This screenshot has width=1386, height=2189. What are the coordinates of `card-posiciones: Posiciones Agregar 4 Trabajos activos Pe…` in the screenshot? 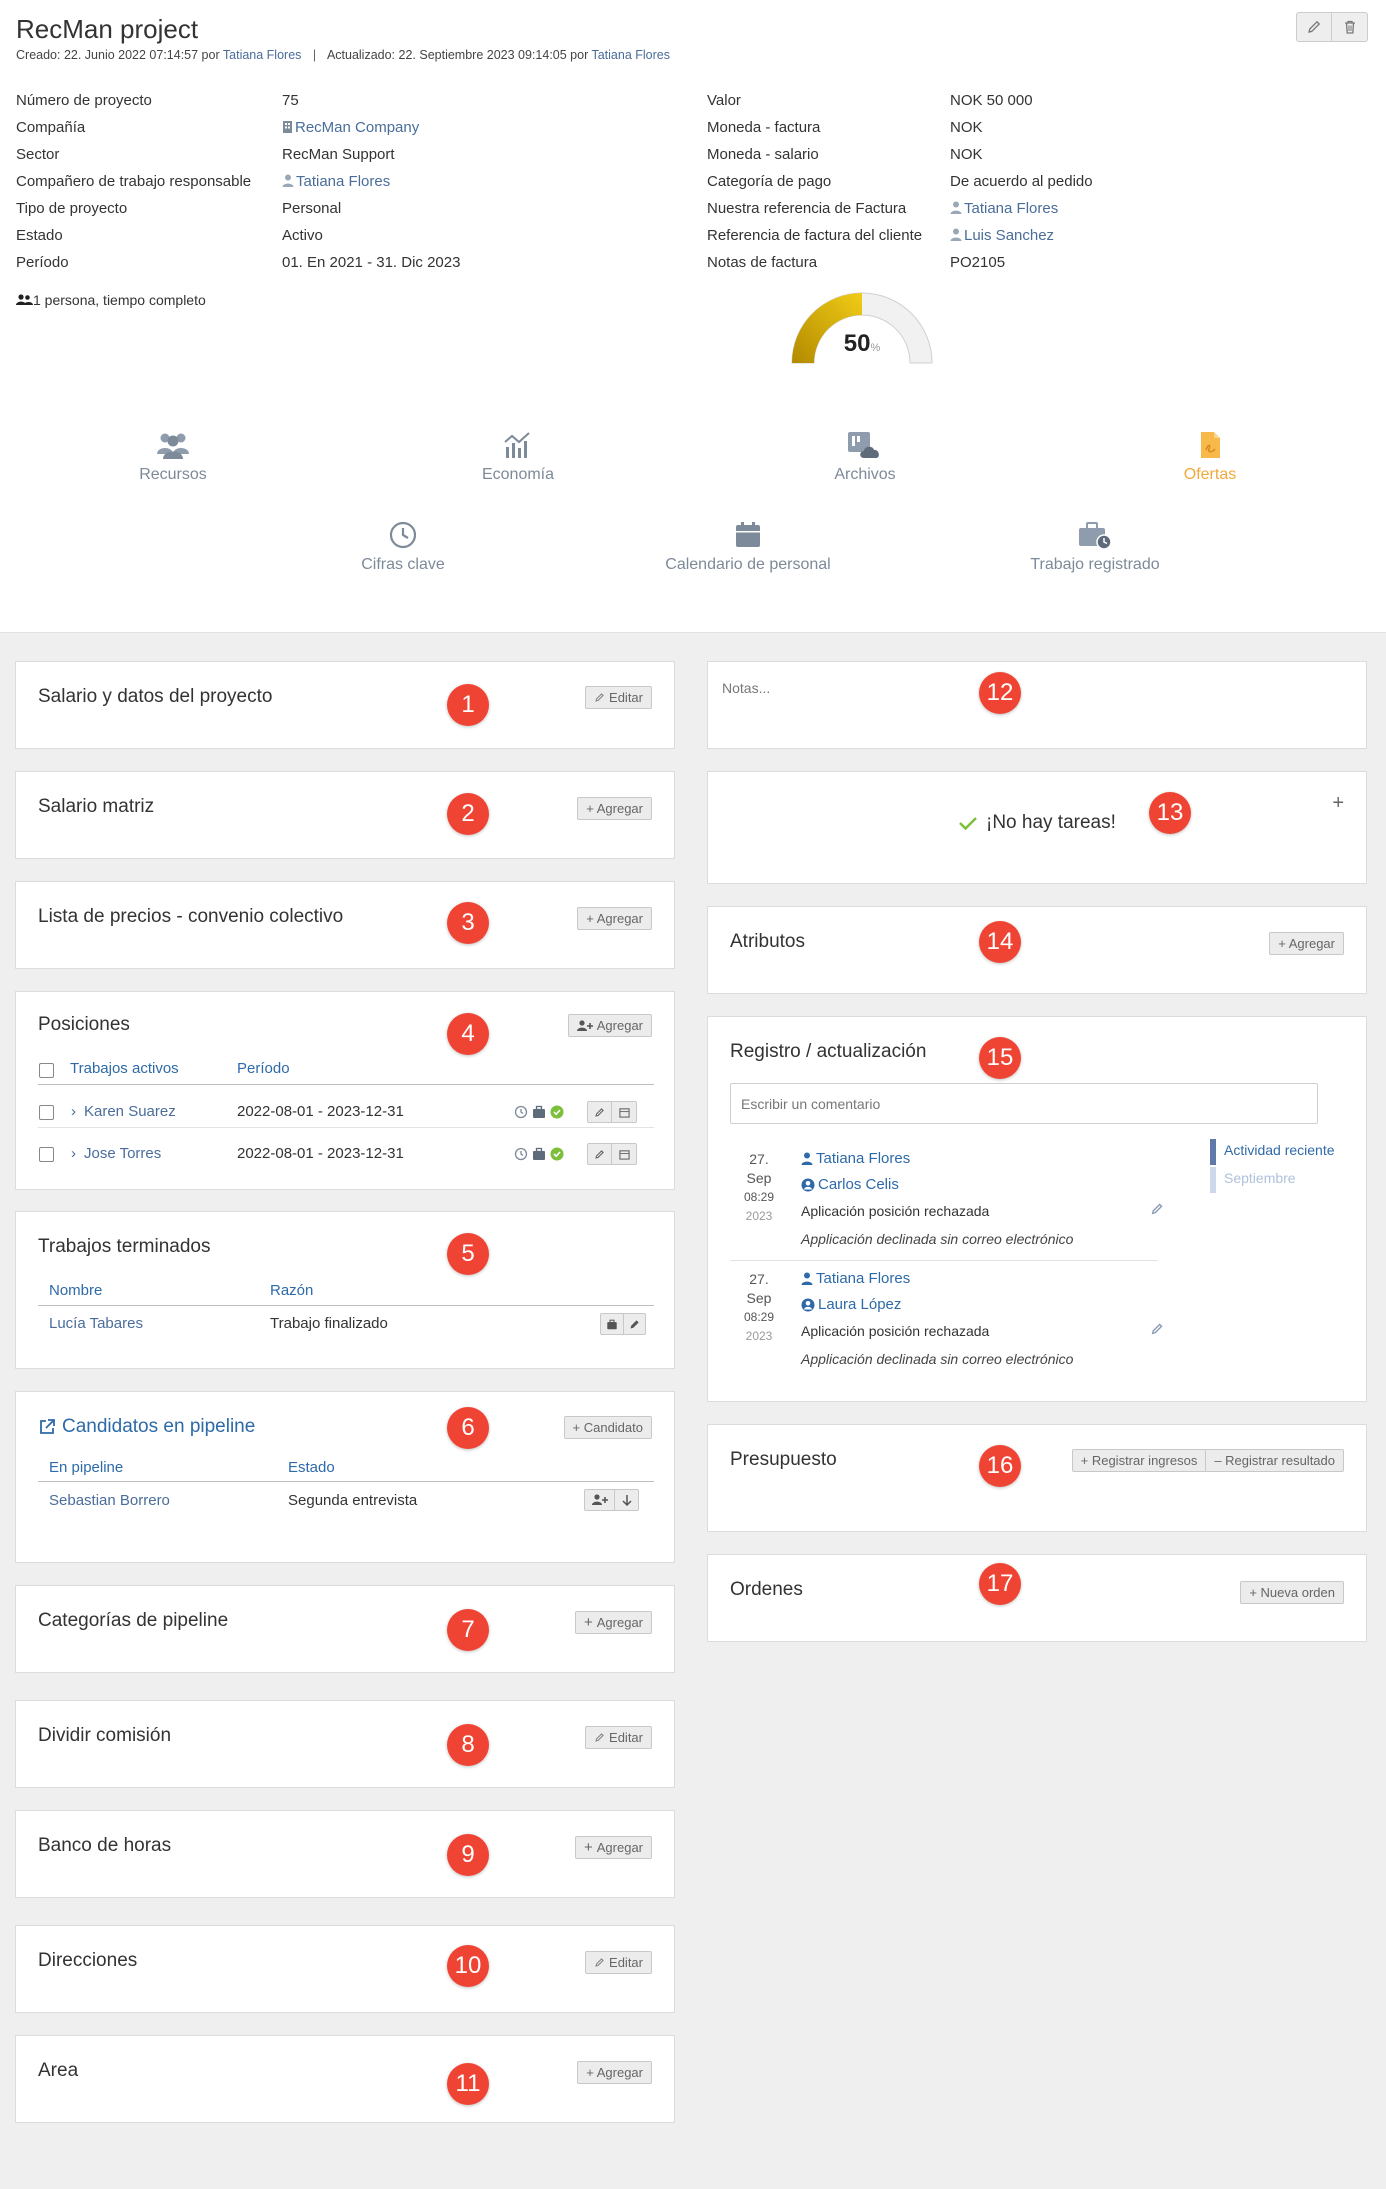 It's located at (345, 1090).